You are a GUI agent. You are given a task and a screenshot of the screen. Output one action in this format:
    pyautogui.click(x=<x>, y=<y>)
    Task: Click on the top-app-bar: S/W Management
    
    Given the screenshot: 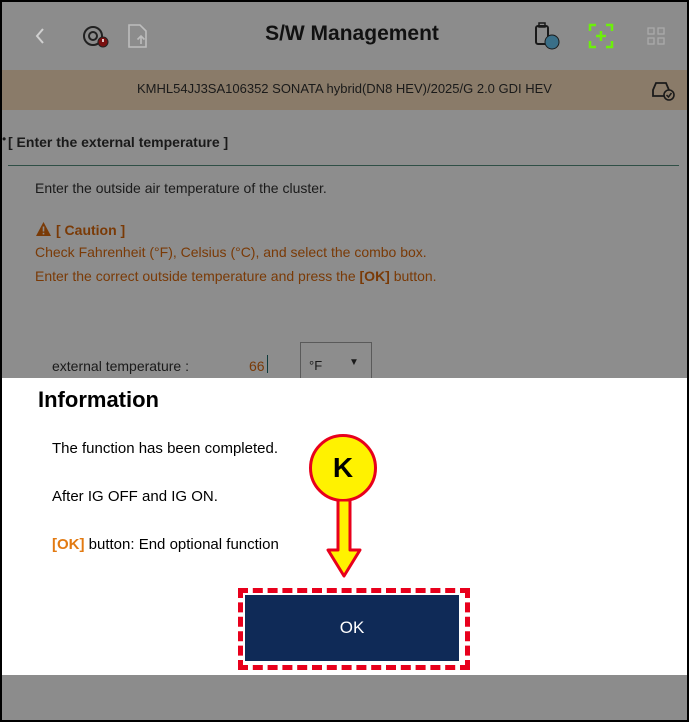 What is the action you would take?
    pyautogui.click(x=344, y=36)
    